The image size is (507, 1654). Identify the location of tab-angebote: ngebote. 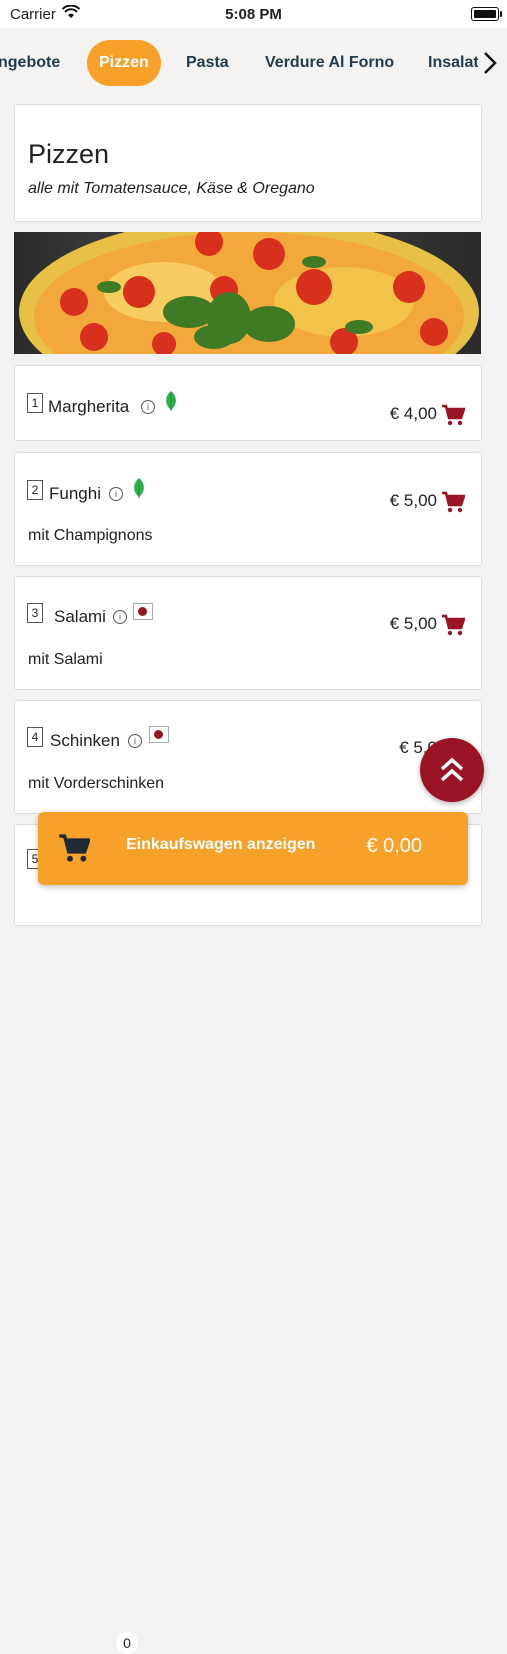
(30, 63).